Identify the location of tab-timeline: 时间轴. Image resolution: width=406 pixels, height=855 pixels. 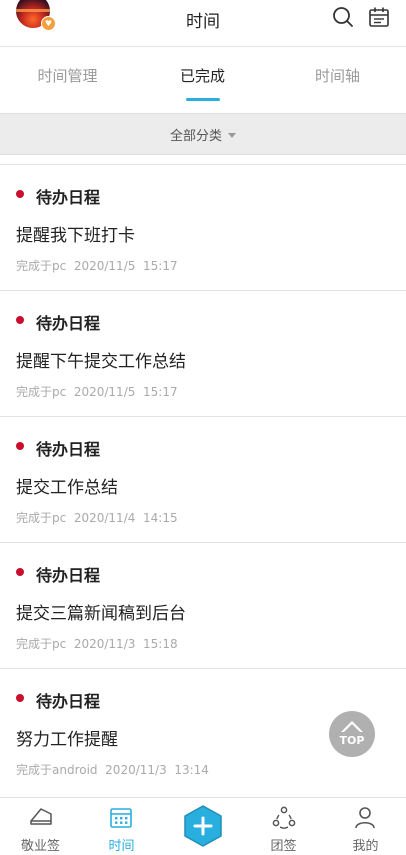
(337, 75).